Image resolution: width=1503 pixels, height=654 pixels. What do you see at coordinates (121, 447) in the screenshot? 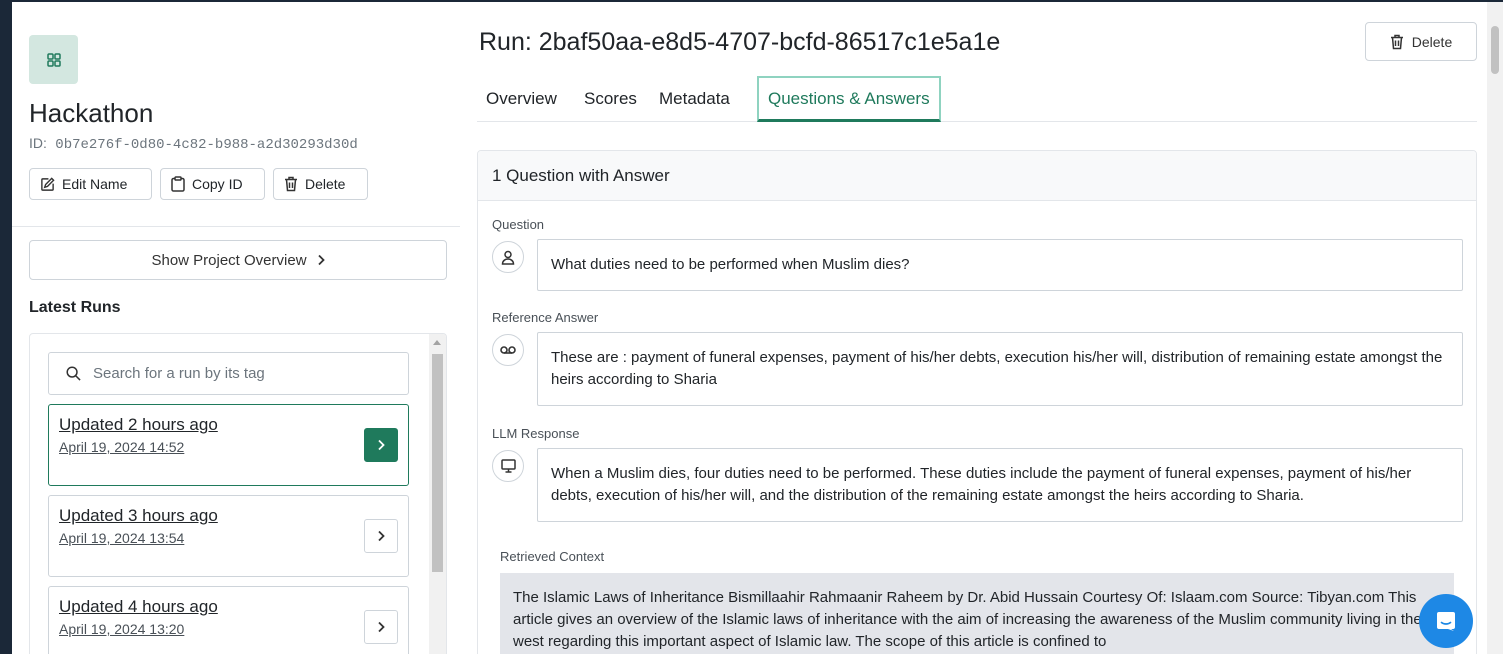
I see `run-date: April 19, 2024 14:52` at bounding box center [121, 447].